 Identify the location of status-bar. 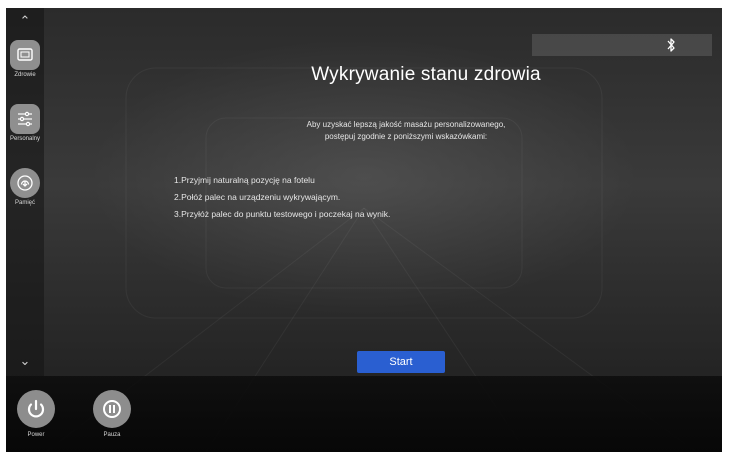
(622, 45).